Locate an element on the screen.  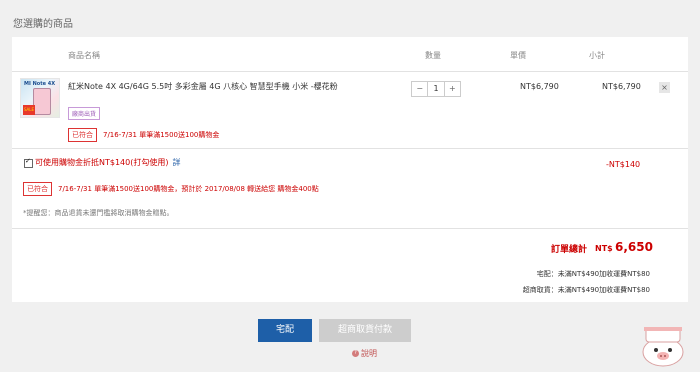
qty-plus-button: + is located at coordinates (452, 89).